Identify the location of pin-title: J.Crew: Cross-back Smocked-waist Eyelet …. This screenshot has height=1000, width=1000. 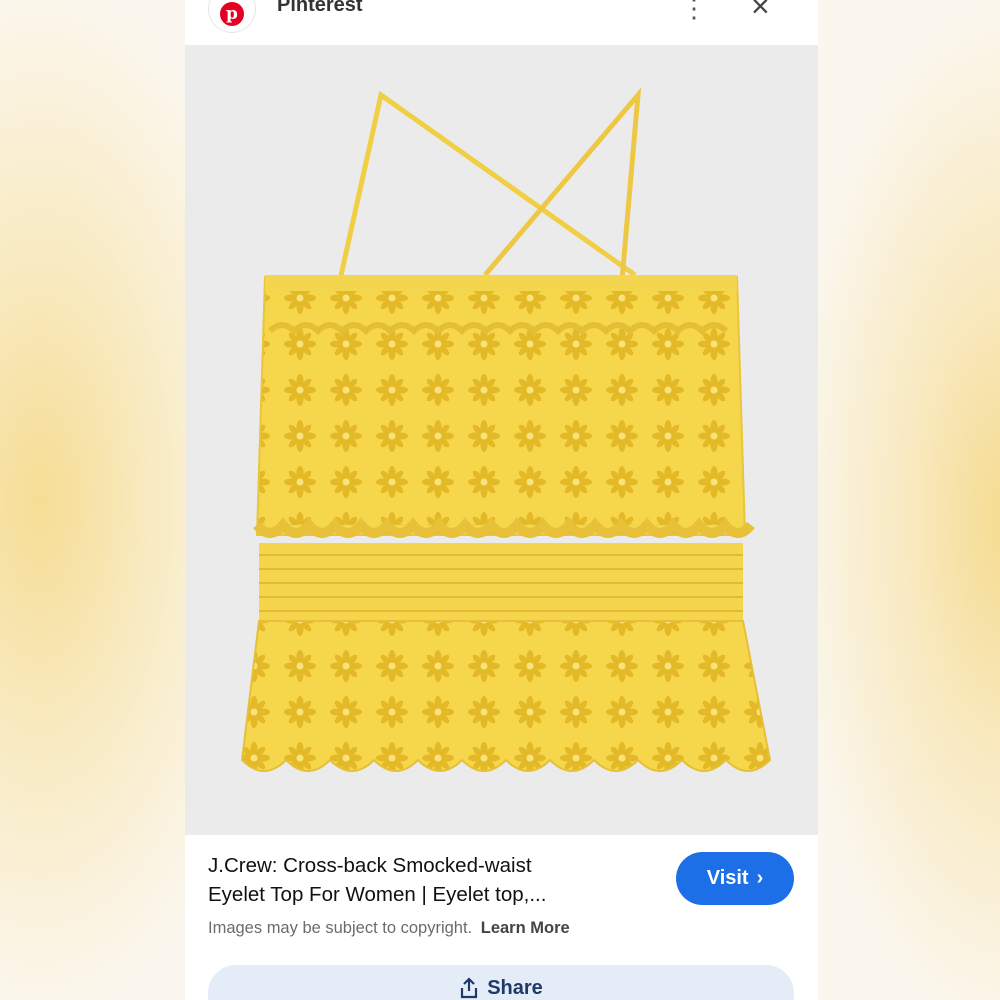
(418, 880).